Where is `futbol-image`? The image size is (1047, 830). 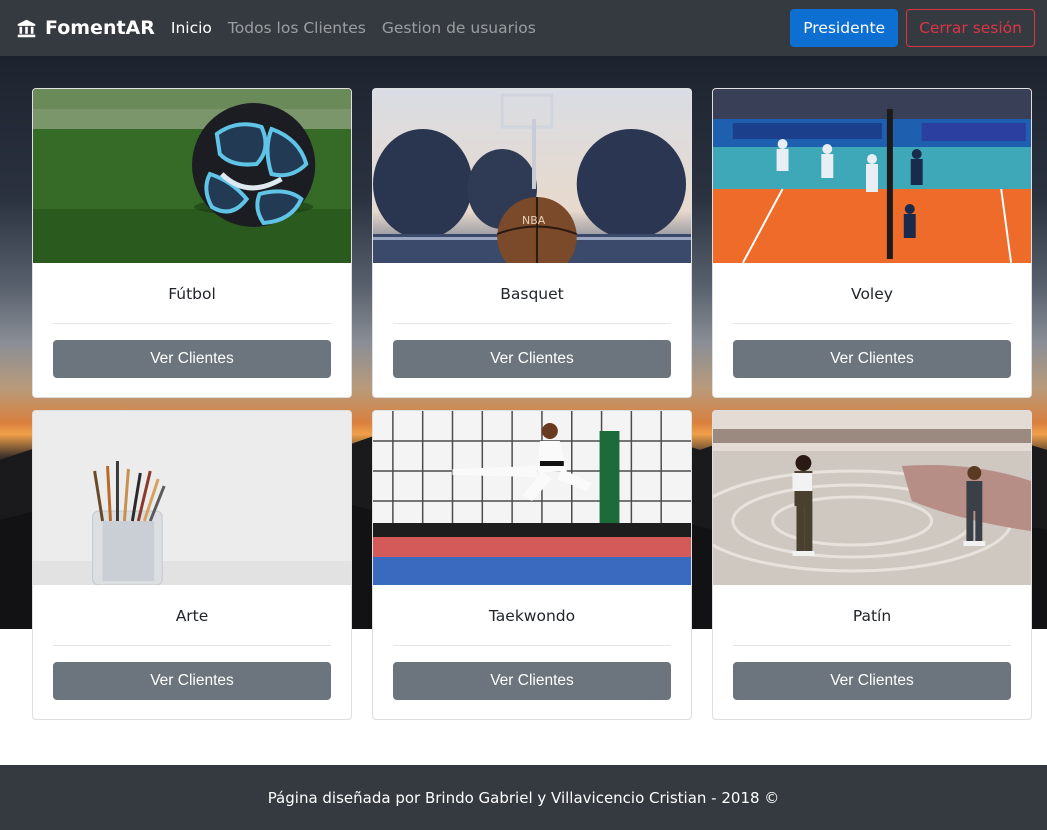 futbol-image is located at coordinates (192, 176).